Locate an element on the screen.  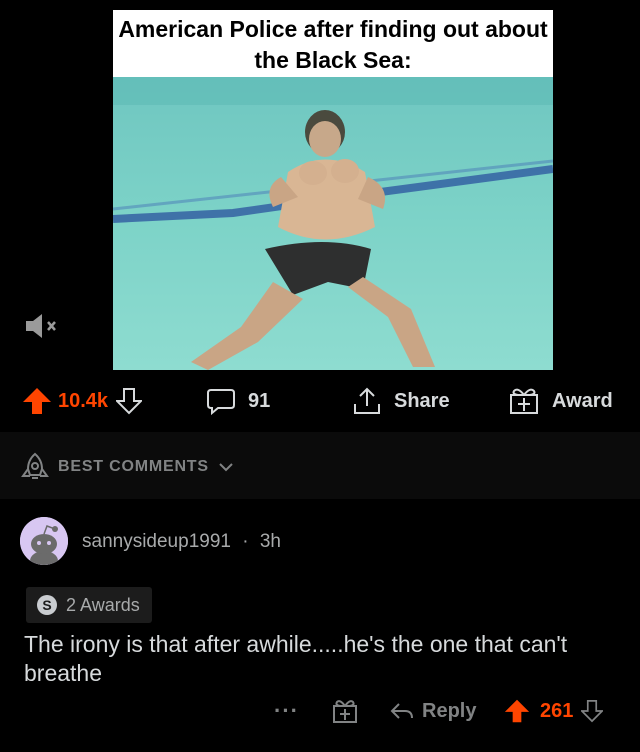
chevron-down-icon is located at coordinates (226, 467).